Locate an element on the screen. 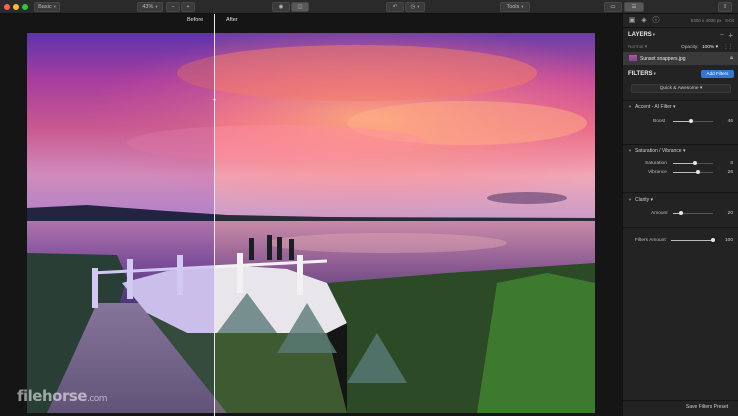 The image size is (738, 416). filter-title-clarity: ▼ Clarity ▾ is located at coordinates (640, 200).